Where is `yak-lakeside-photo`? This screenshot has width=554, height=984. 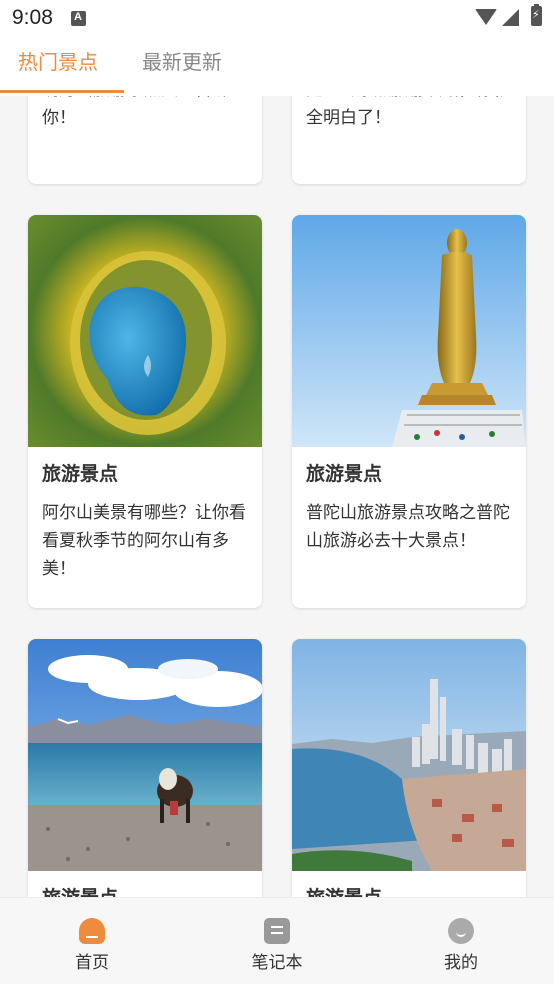 yak-lakeside-photo is located at coordinates (145, 755).